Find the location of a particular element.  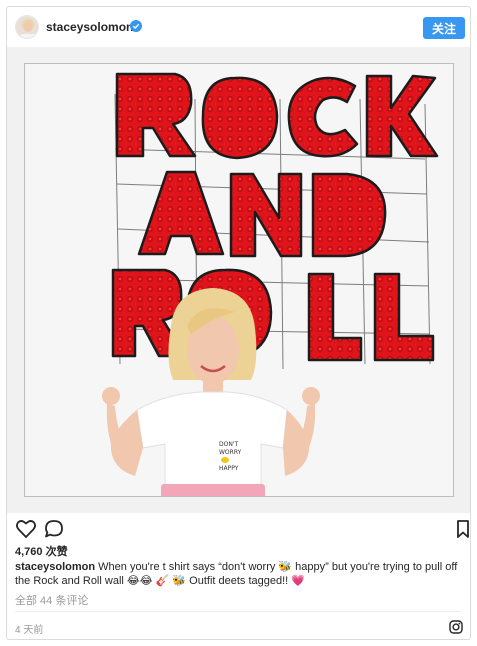

caption-username: staceysolomon is located at coordinates (55, 567).